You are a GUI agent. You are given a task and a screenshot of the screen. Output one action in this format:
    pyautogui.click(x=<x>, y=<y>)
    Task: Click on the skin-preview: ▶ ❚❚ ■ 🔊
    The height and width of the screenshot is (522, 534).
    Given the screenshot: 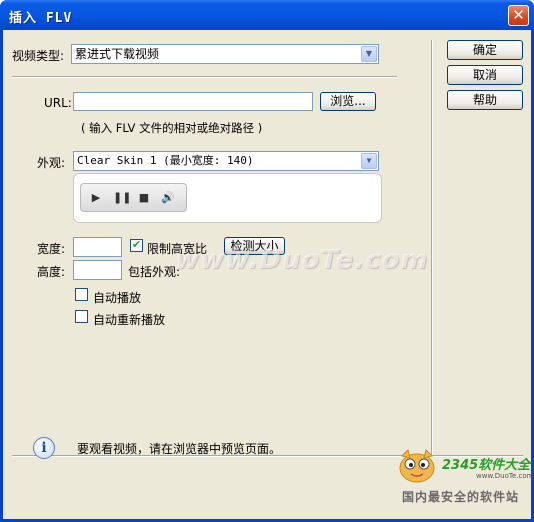 What is the action you would take?
    pyautogui.click(x=227, y=198)
    